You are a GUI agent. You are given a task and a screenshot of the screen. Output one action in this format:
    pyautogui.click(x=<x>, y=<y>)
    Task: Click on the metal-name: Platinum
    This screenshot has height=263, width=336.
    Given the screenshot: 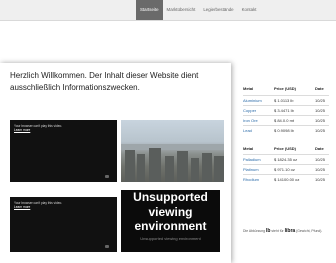 What is the action you would take?
    pyautogui.click(x=251, y=169)
    